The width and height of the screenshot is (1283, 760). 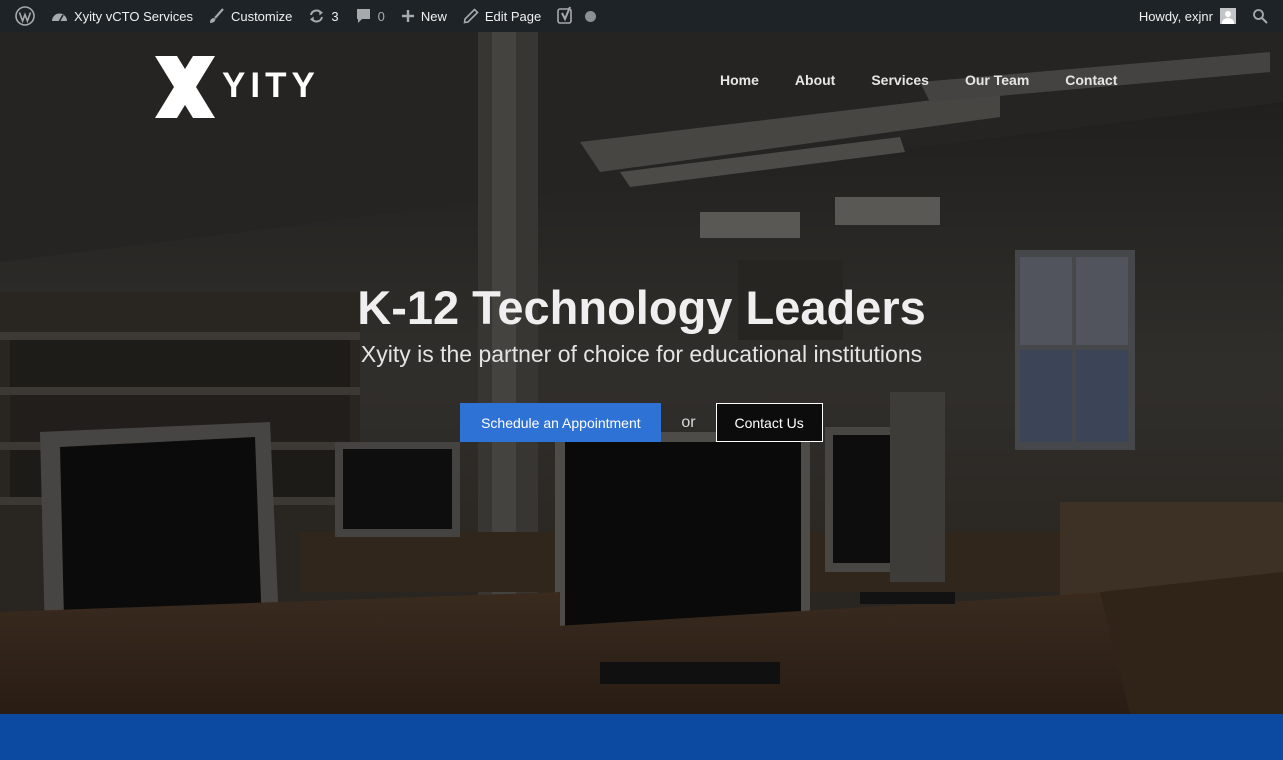 I want to click on schedule-appointment-button: Schedule an Appointment, so click(x=561, y=422).